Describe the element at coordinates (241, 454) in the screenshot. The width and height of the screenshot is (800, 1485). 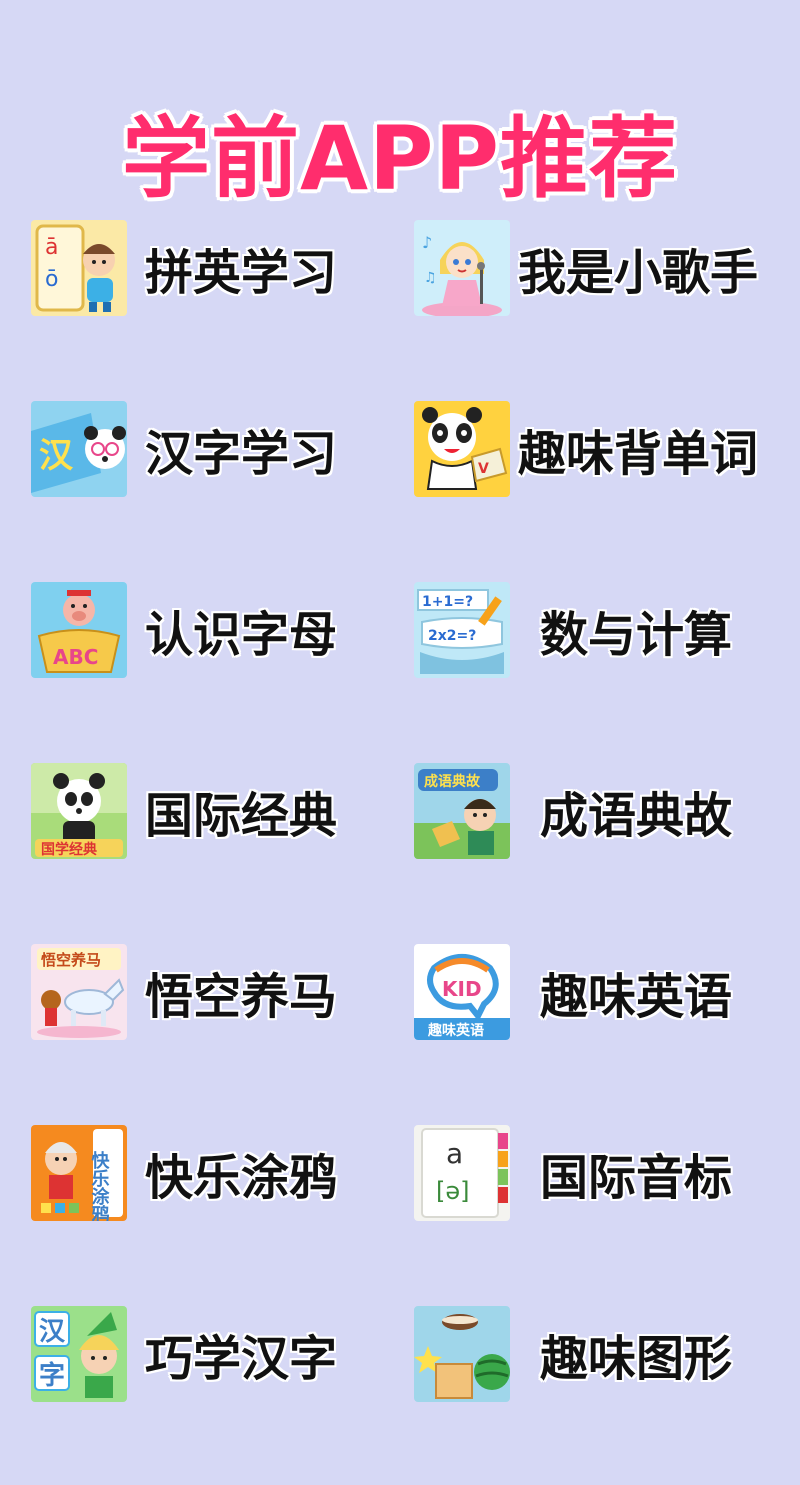
I see `app-label: 汉字学习` at that location.